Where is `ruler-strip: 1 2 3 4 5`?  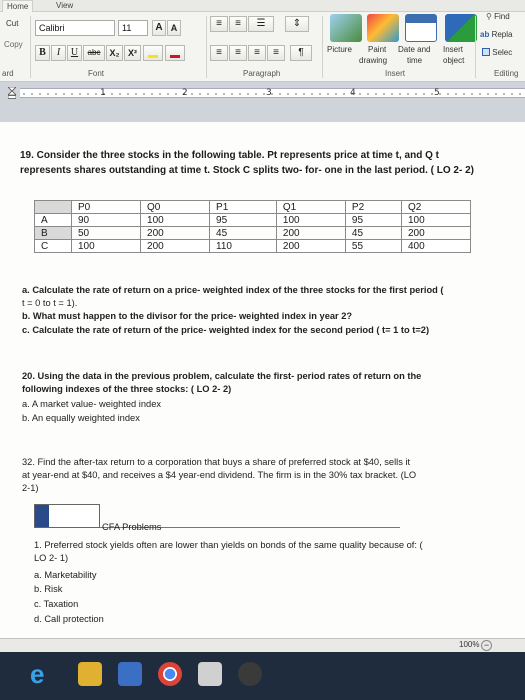 ruler-strip: 1 2 3 4 5 is located at coordinates (272, 93).